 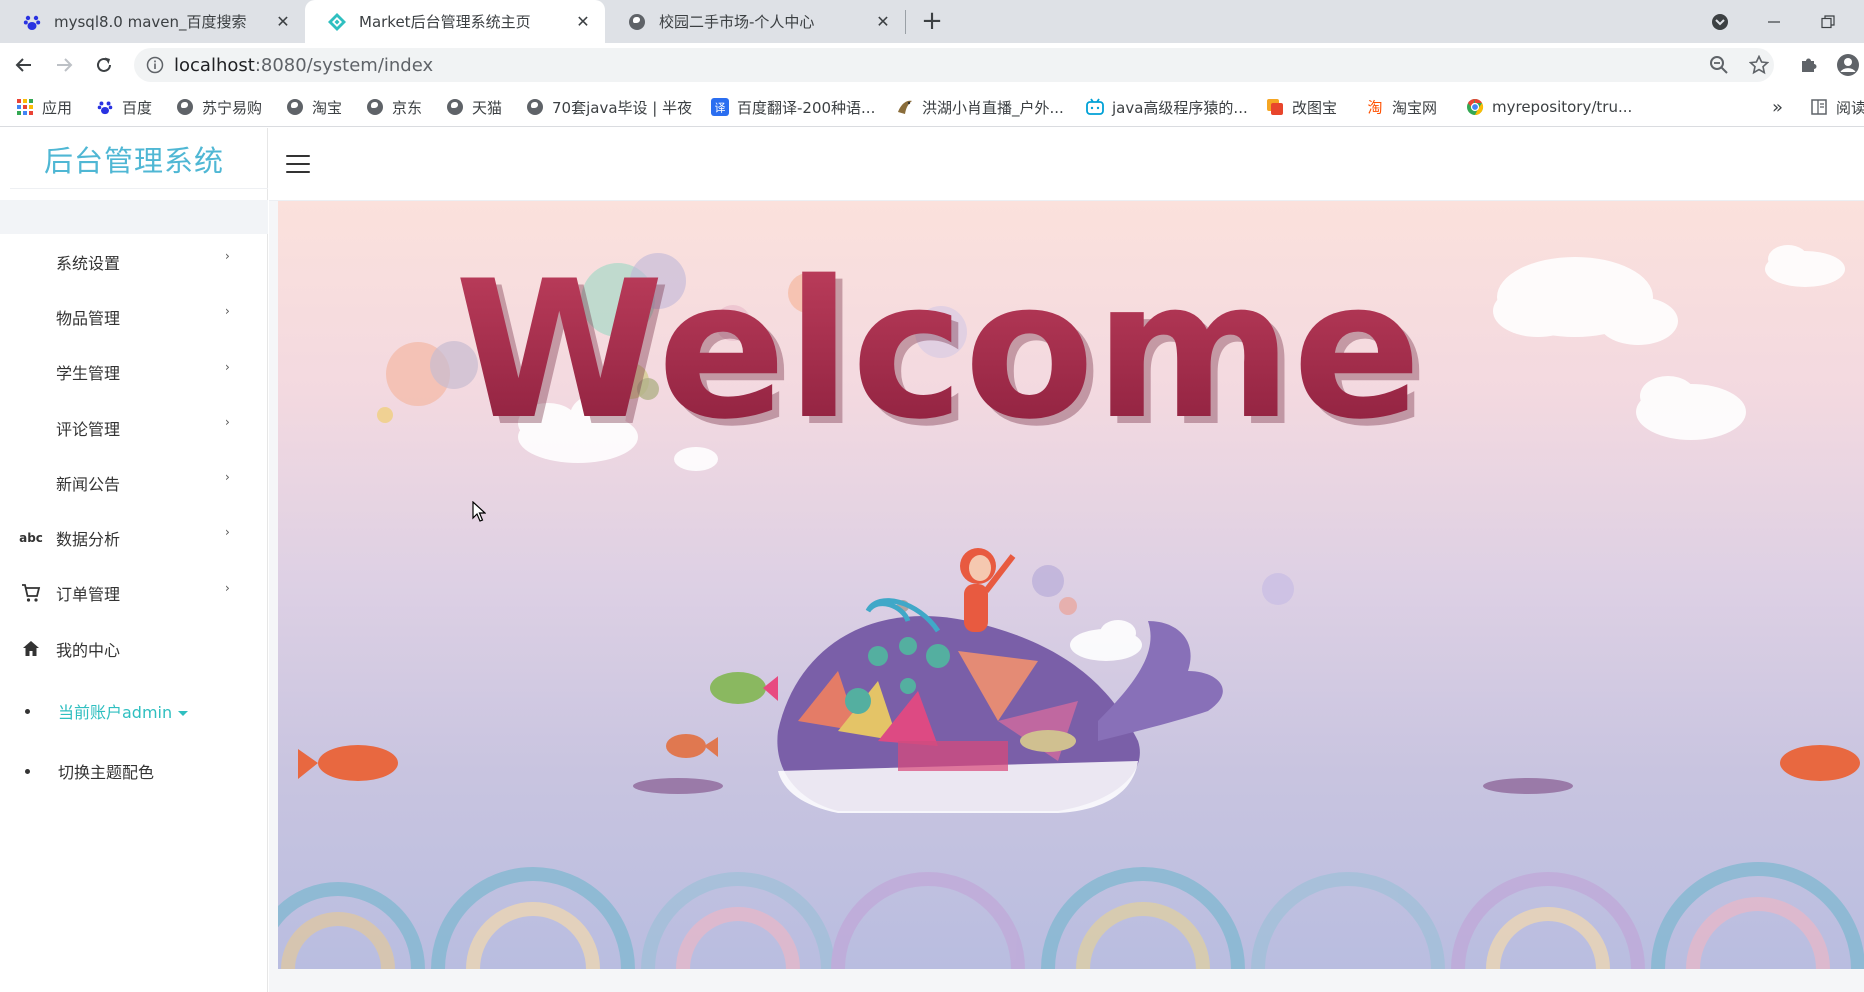 I want to click on reading-list-button: 阅读, so click(x=1837, y=107).